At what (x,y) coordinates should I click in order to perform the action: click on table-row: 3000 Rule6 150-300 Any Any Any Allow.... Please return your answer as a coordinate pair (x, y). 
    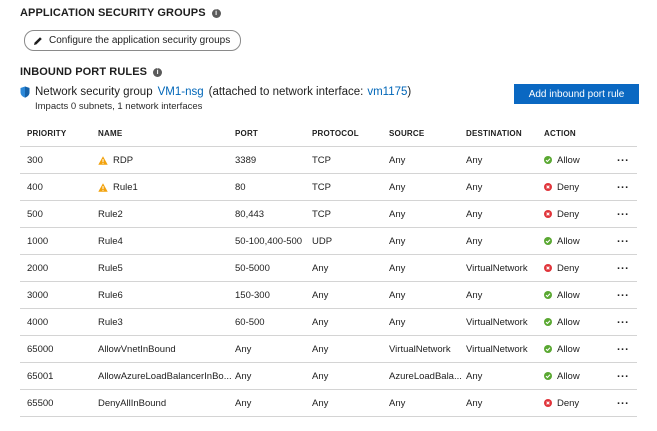
    Looking at the image, I should click on (328, 295).